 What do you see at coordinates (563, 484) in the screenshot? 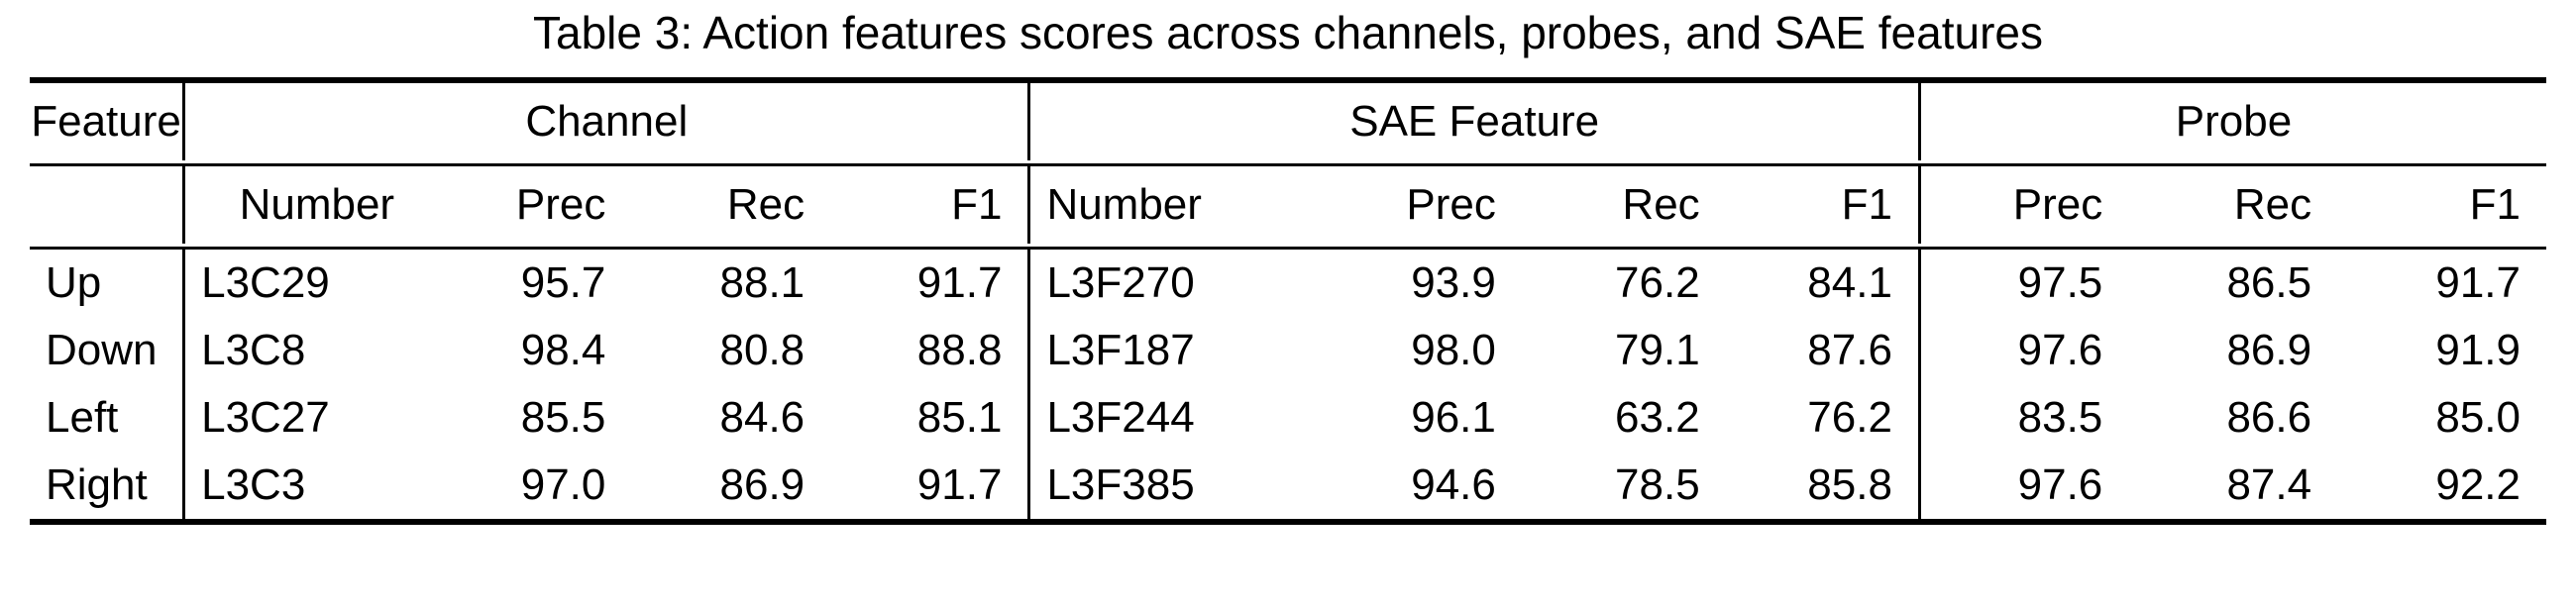
I see `cell-channel-prec: 97.0` at bounding box center [563, 484].